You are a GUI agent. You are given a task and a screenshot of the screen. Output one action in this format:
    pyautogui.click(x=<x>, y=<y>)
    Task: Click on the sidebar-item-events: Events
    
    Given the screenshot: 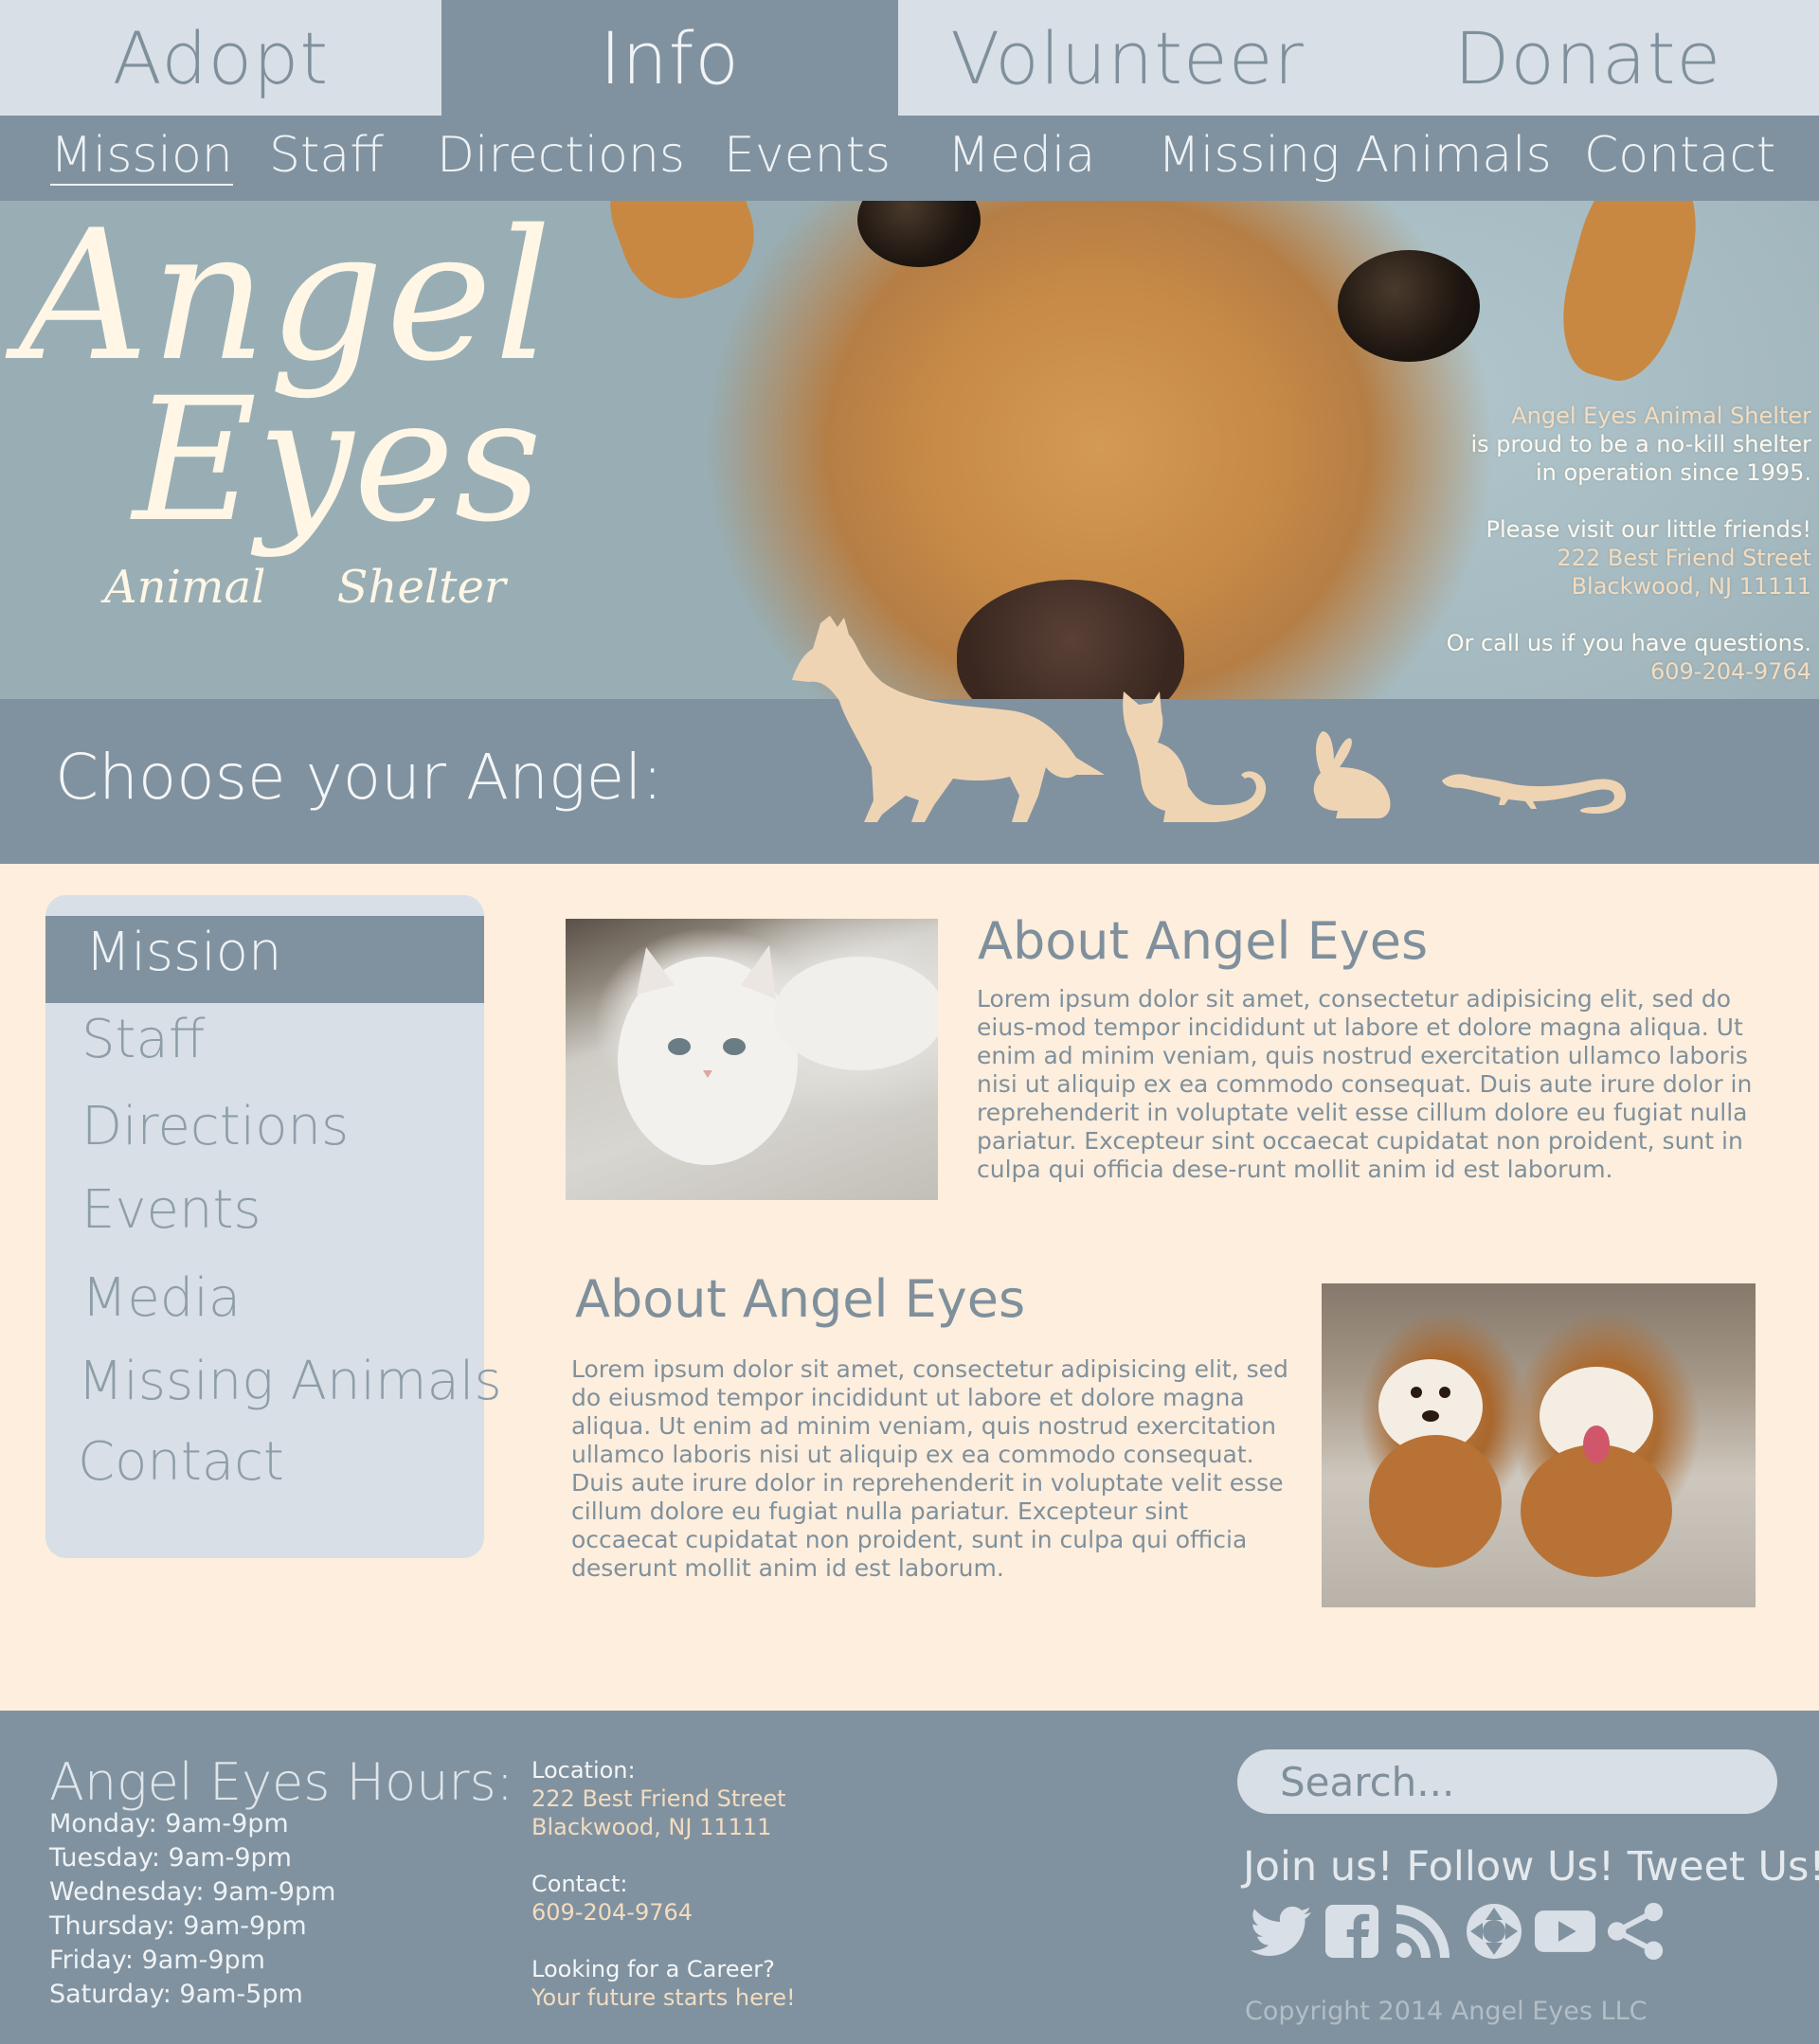 What is the action you would take?
    pyautogui.click(x=171, y=1210)
    